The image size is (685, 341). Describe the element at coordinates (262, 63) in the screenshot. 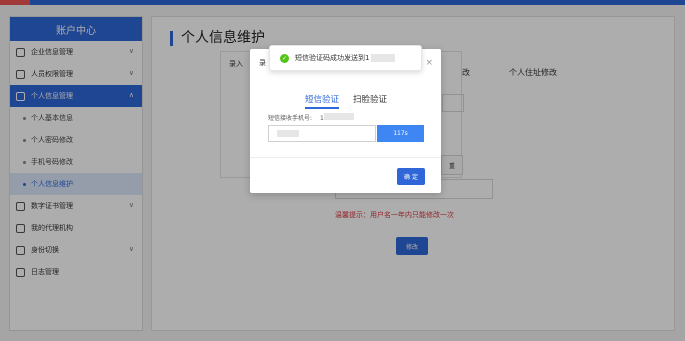

I see `modal-title: 录` at that location.